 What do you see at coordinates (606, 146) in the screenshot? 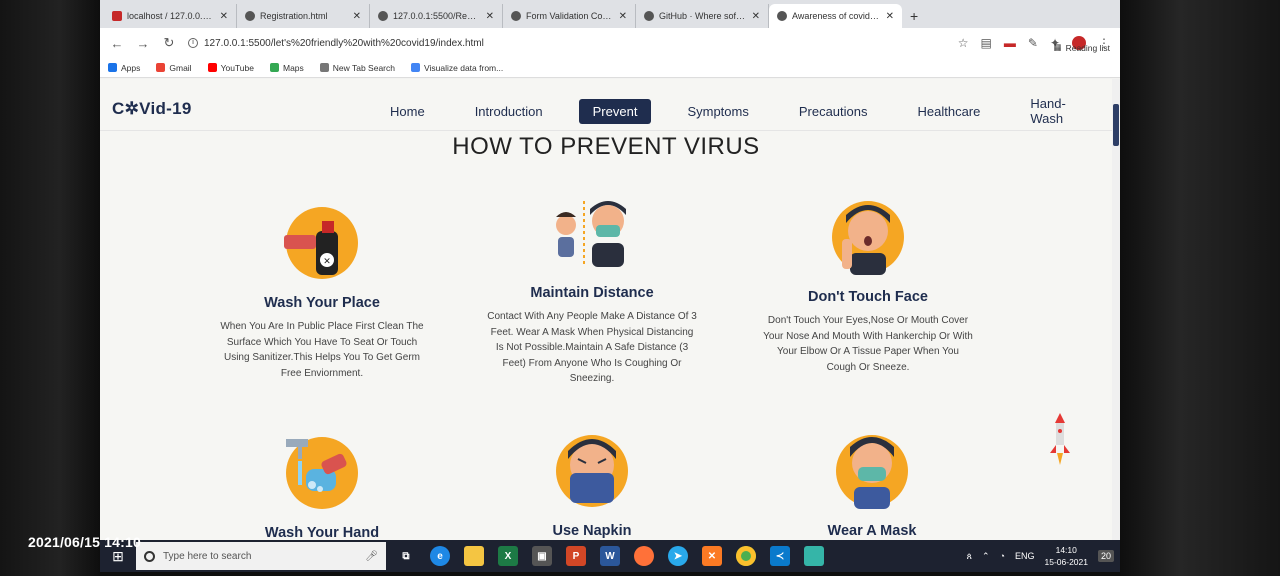
I see `section-title: HOW TO PREVENT VIRUS` at bounding box center [606, 146].